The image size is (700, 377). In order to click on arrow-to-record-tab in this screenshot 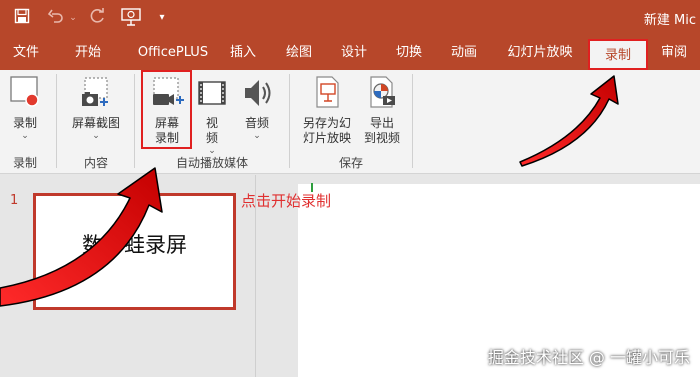, I will do `click(569, 121)`.